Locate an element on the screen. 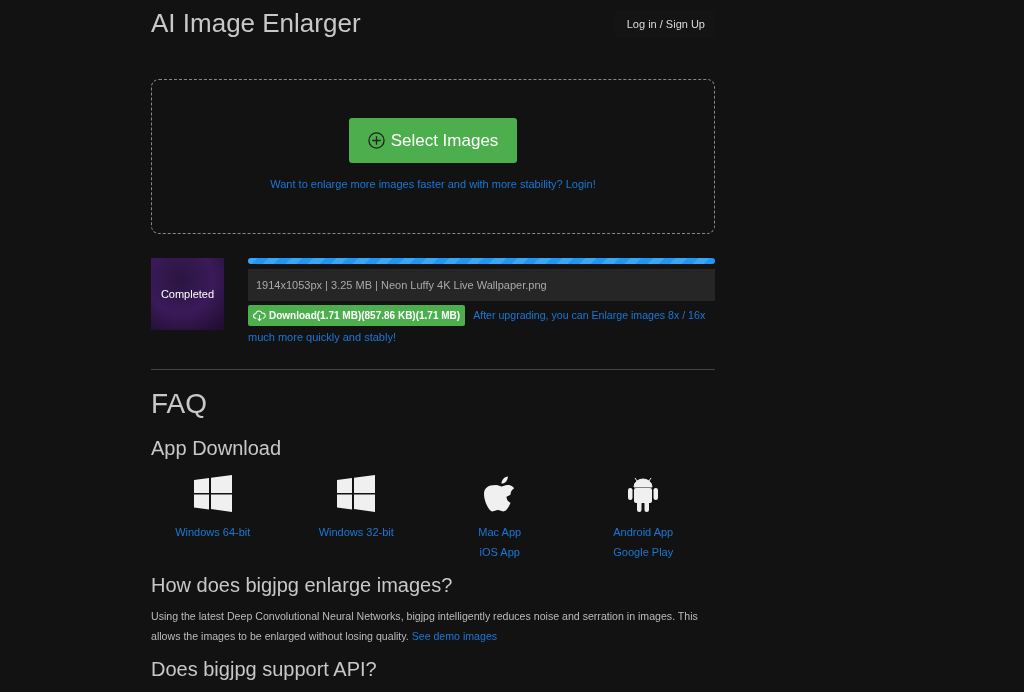 The image size is (1024, 692). app-download-link: Google Play is located at coordinates (643, 552).